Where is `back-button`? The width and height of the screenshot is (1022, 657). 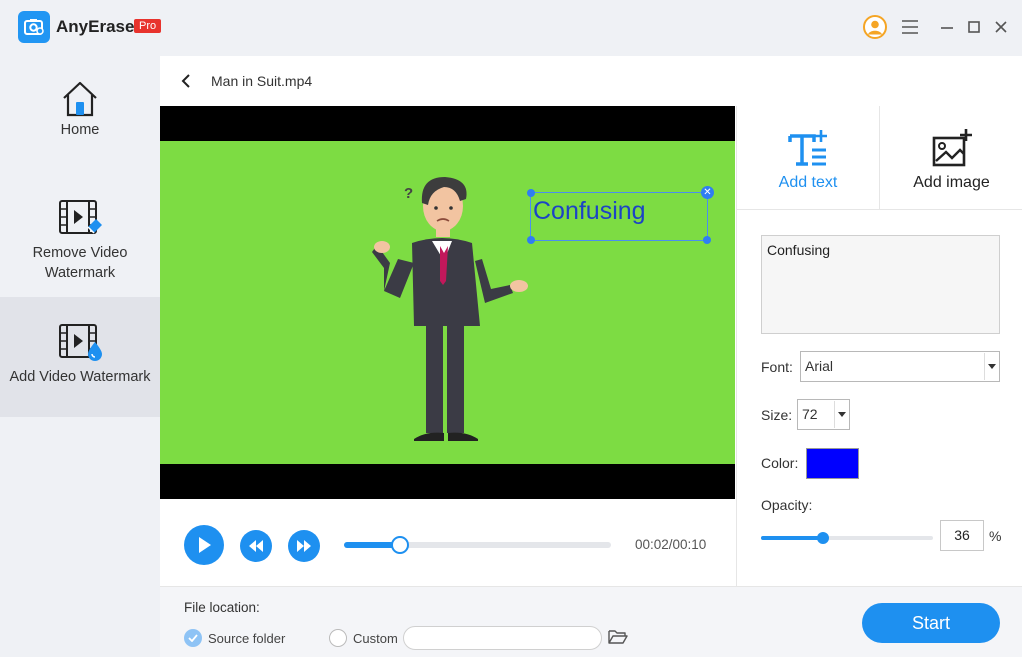
back-button is located at coordinates (186, 81).